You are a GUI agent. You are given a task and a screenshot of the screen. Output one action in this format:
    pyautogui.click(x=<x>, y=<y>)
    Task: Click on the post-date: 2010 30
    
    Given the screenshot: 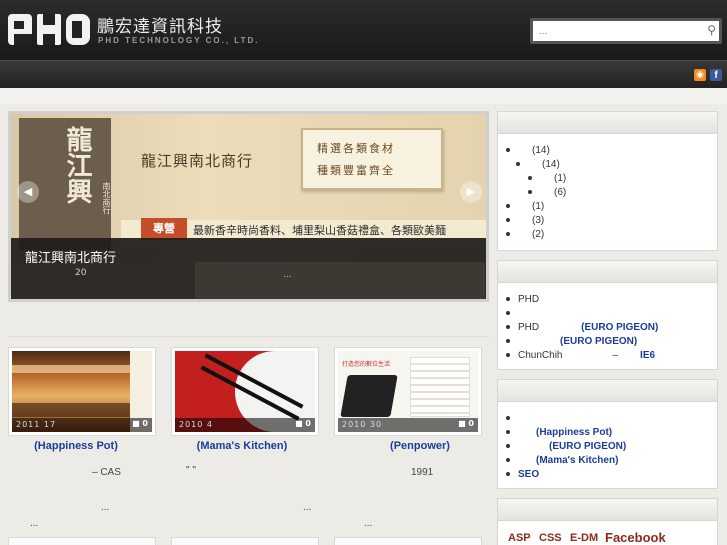 What is the action you would take?
    pyautogui.click(x=362, y=424)
    